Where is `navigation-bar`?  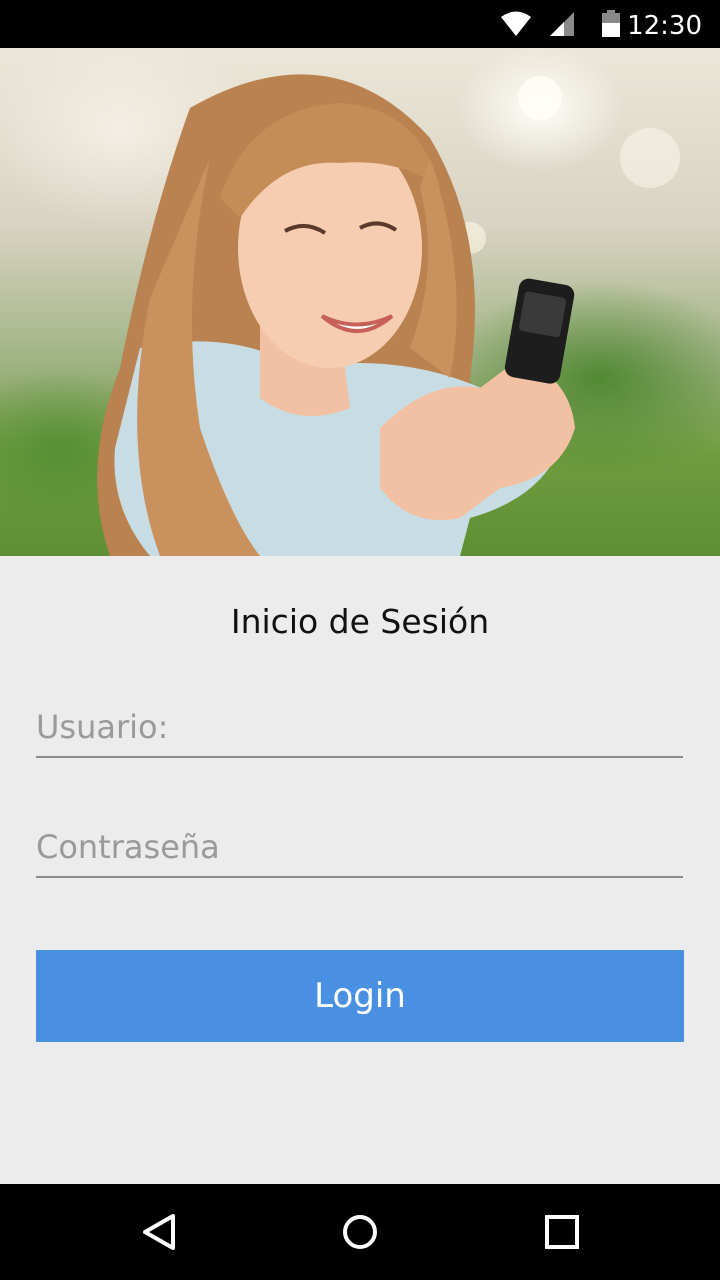
navigation-bar is located at coordinates (360, 1232).